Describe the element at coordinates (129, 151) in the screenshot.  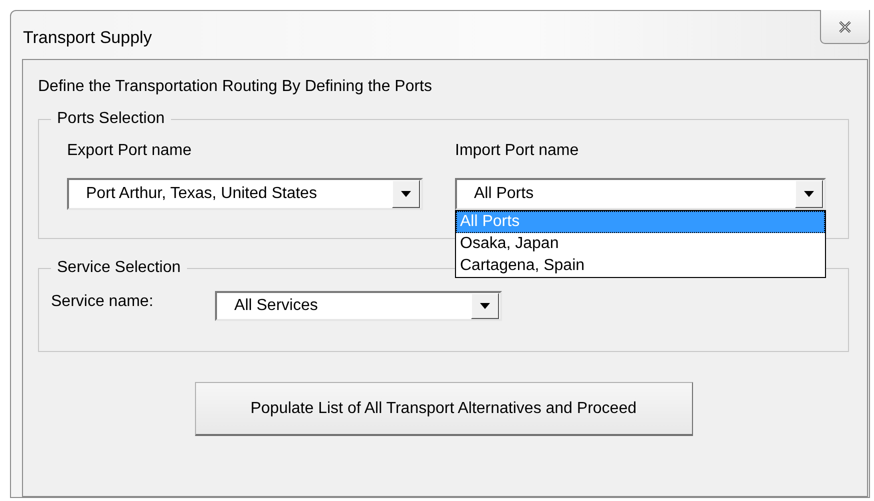
I see `field-label: Export Port name` at that location.